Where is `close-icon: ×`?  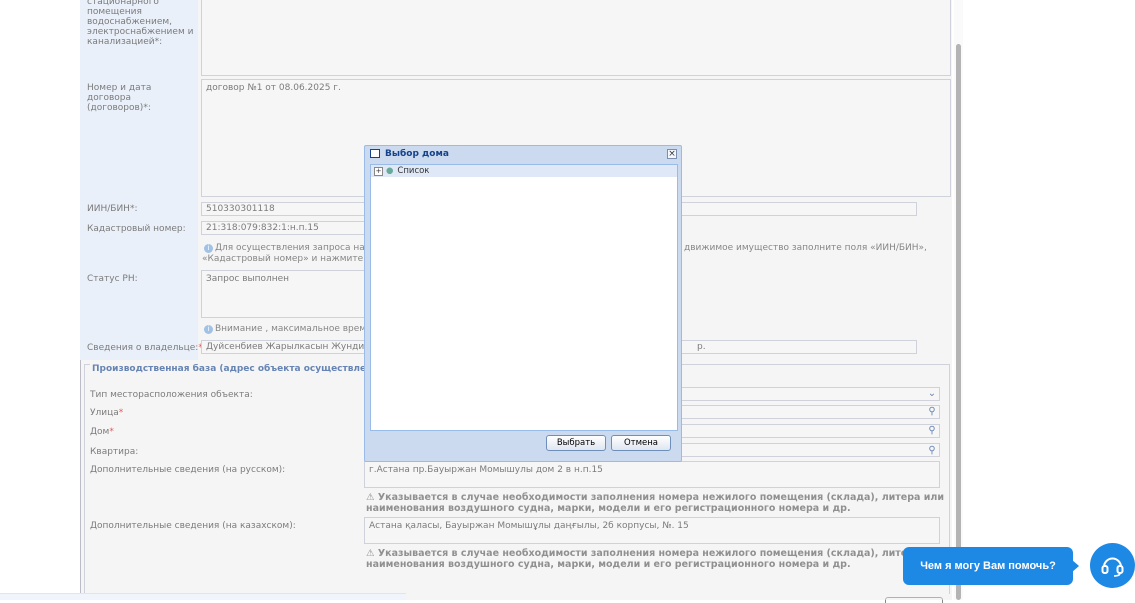
close-icon: × is located at coordinates (672, 154).